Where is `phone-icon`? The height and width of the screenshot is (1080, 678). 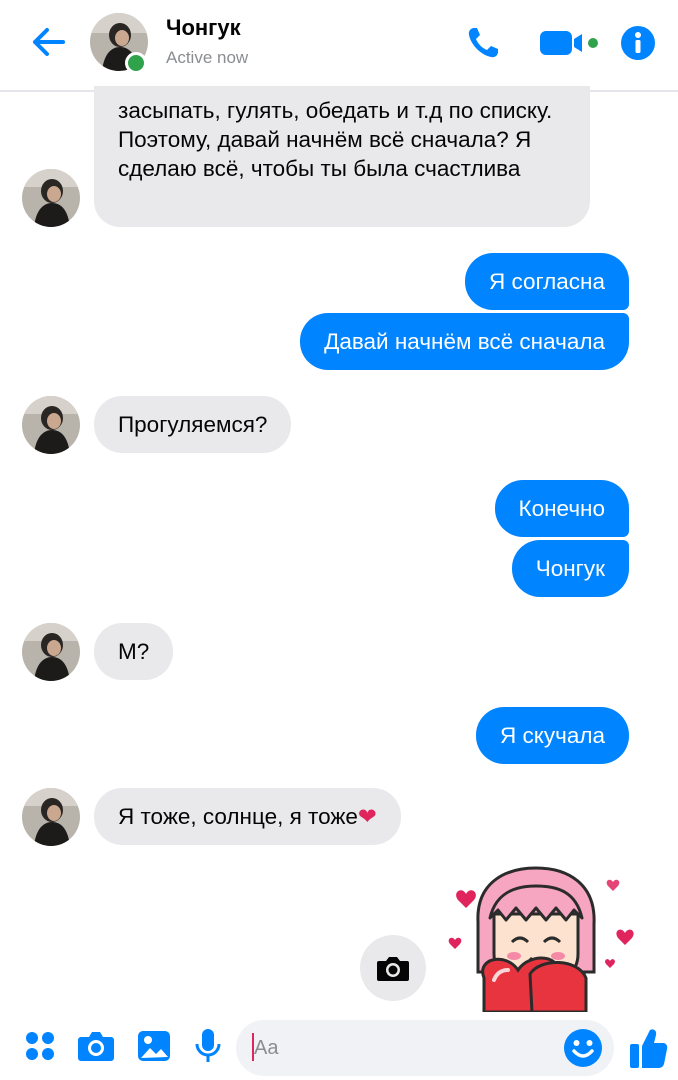 phone-icon is located at coordinates (483, 43).